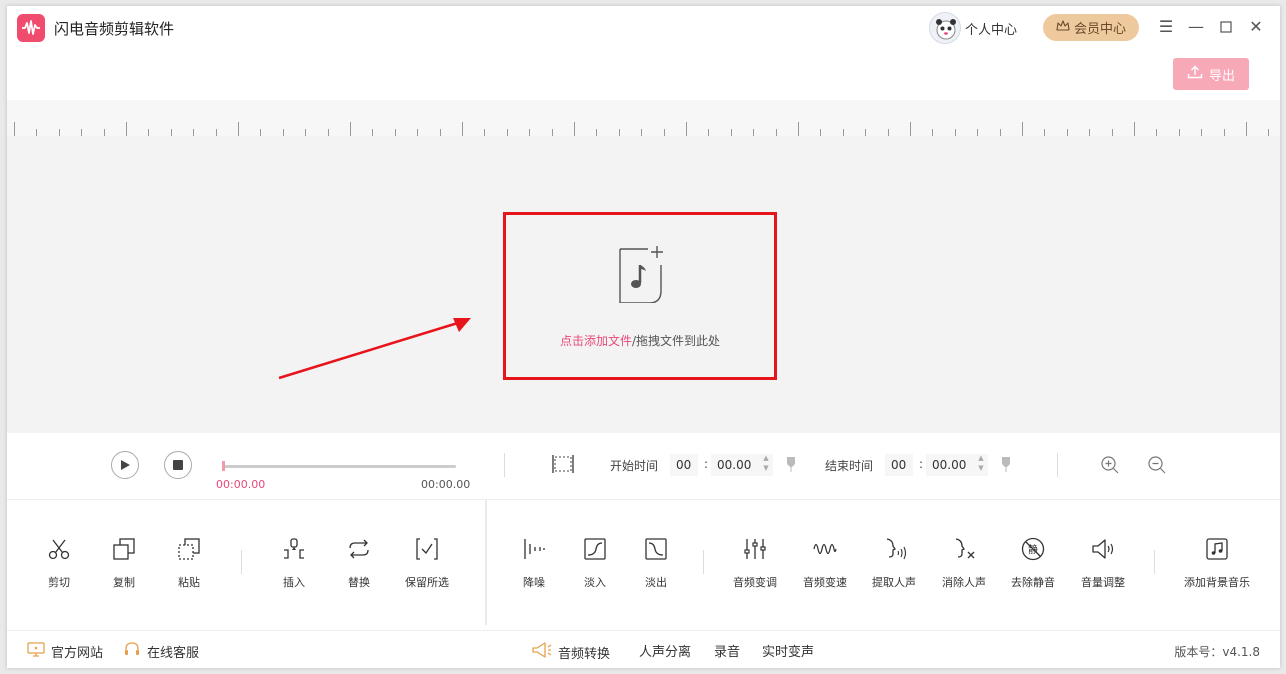 The height and width of the screenshot is (674, 1286). I want to click on volume-label: 音量调整, so click(1103, 582).